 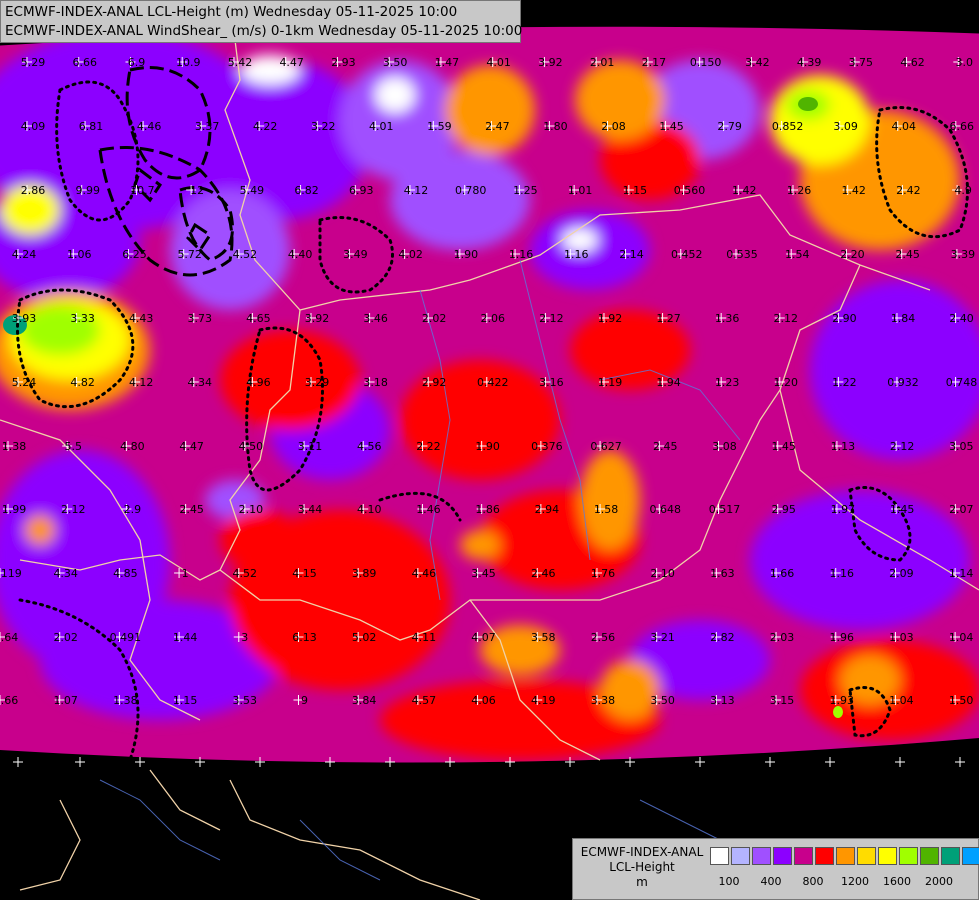 I want to click on wind-shear-value: 3.84, so click(x=364, y=700).